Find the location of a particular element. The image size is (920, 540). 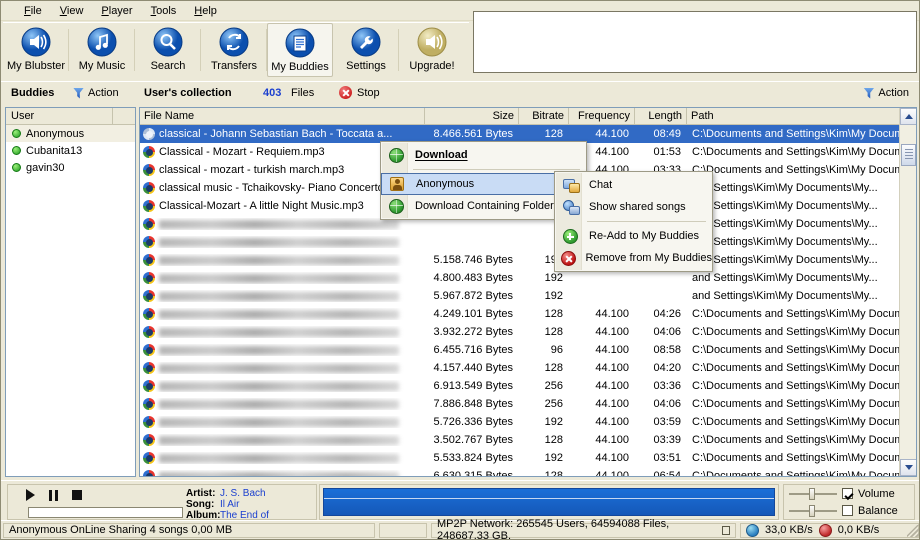

buddy-list-item: gavin30 is located at coordinates (70, 167).